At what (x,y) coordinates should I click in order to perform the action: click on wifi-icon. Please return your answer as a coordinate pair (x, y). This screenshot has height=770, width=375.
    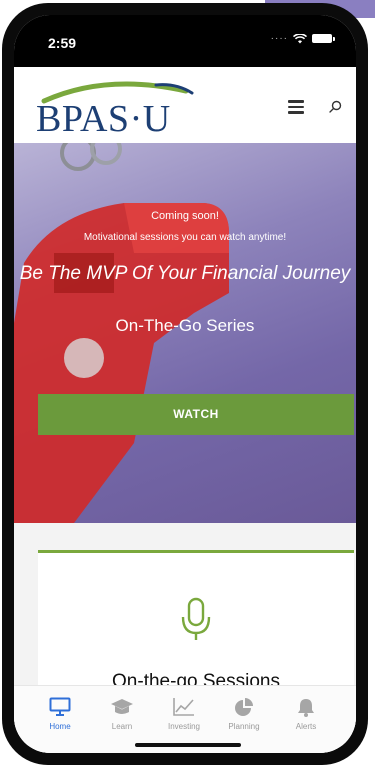
    Looking at the image, I should click on (300, 38).